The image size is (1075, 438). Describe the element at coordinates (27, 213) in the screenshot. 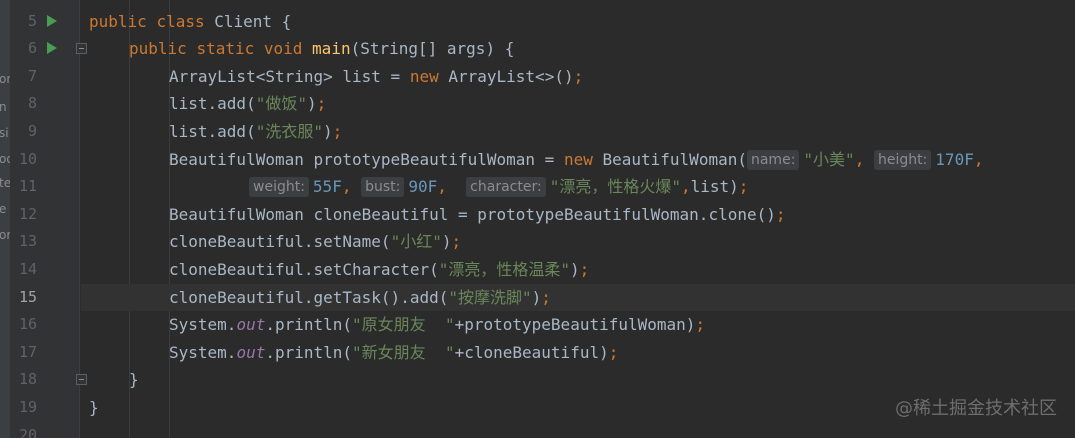

I see `line-number: 12` at that location.